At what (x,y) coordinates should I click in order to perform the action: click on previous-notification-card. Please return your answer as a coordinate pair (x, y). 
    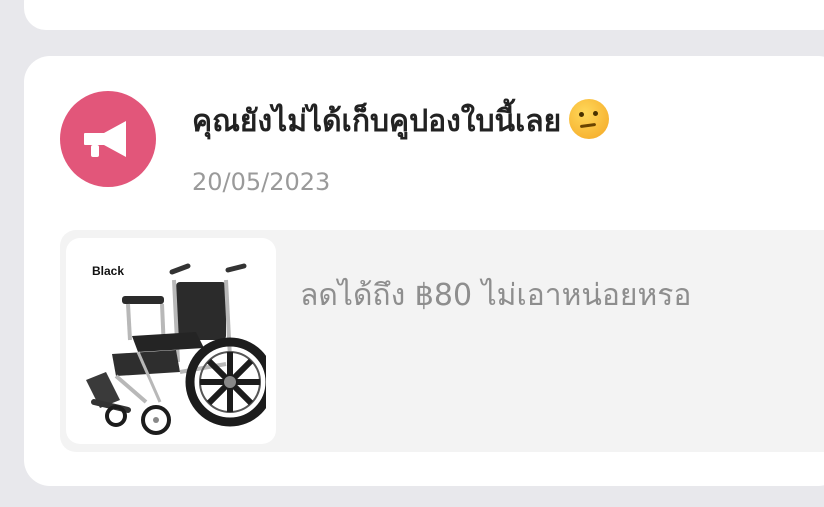
    Looking at the image, I should click on (424, 15).